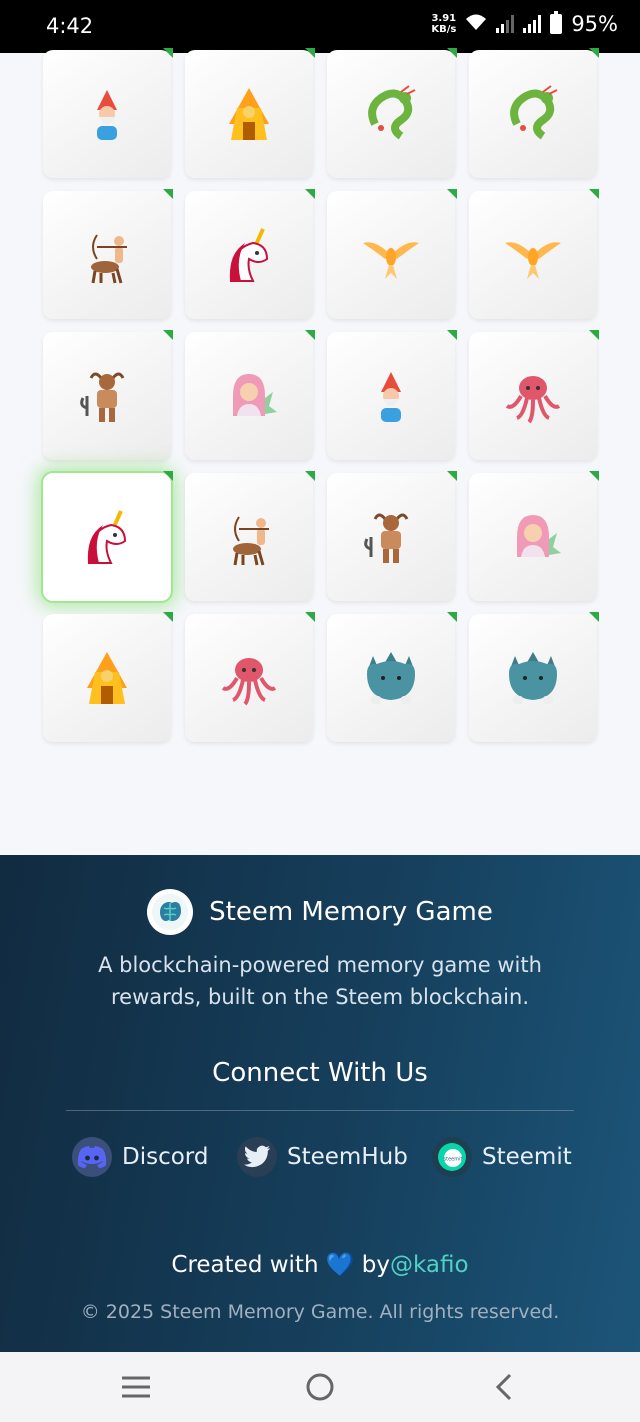  I want to click on steemit-label: Steemit, so click(527, 1157).